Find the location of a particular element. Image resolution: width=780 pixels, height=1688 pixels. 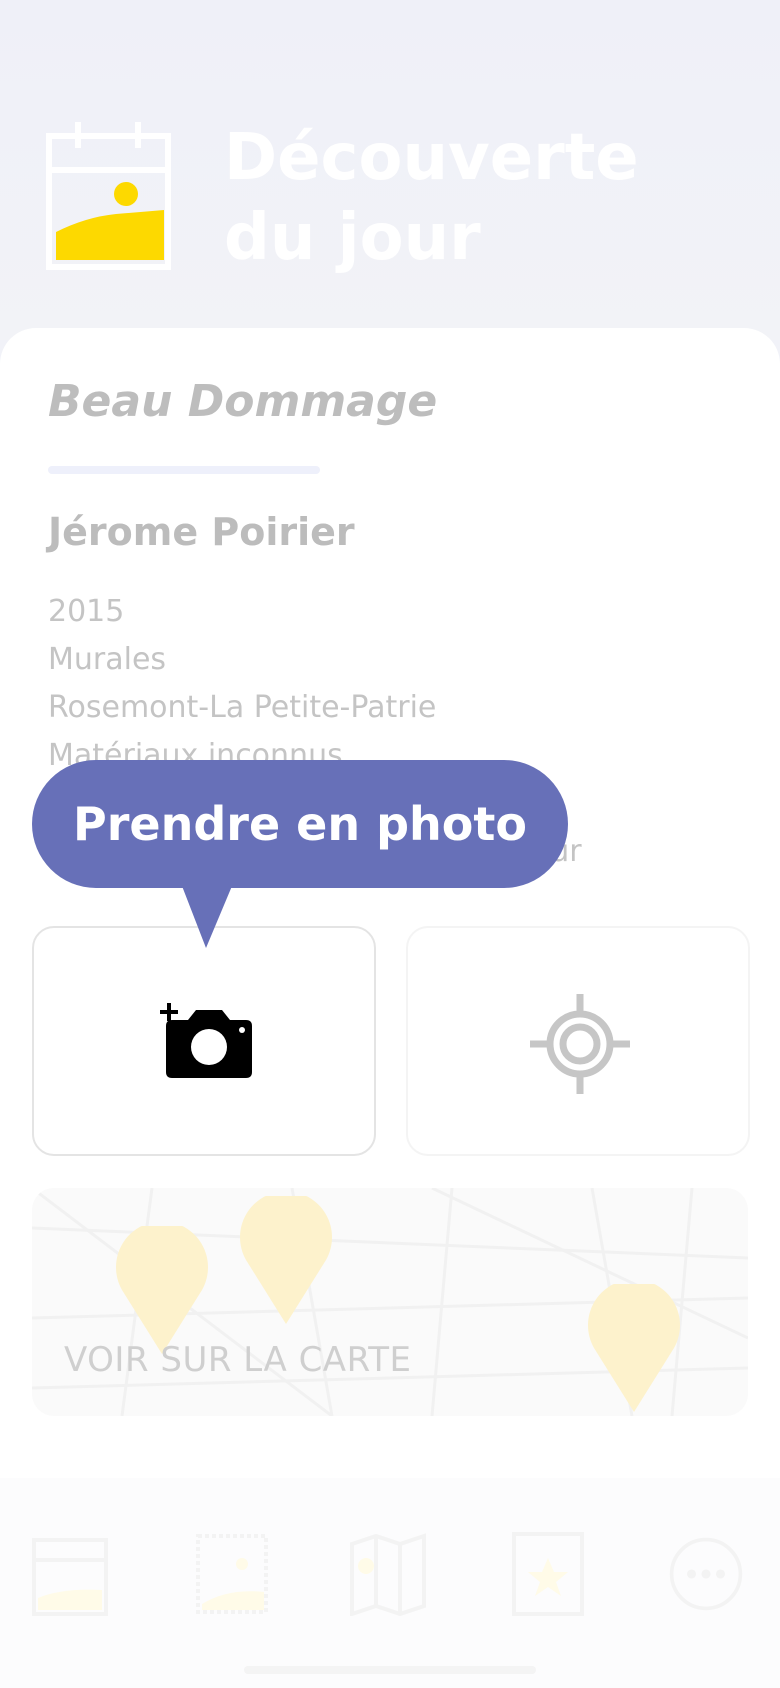

photo-tooltip: Prendre en photo is located at coordinates (300, 824).